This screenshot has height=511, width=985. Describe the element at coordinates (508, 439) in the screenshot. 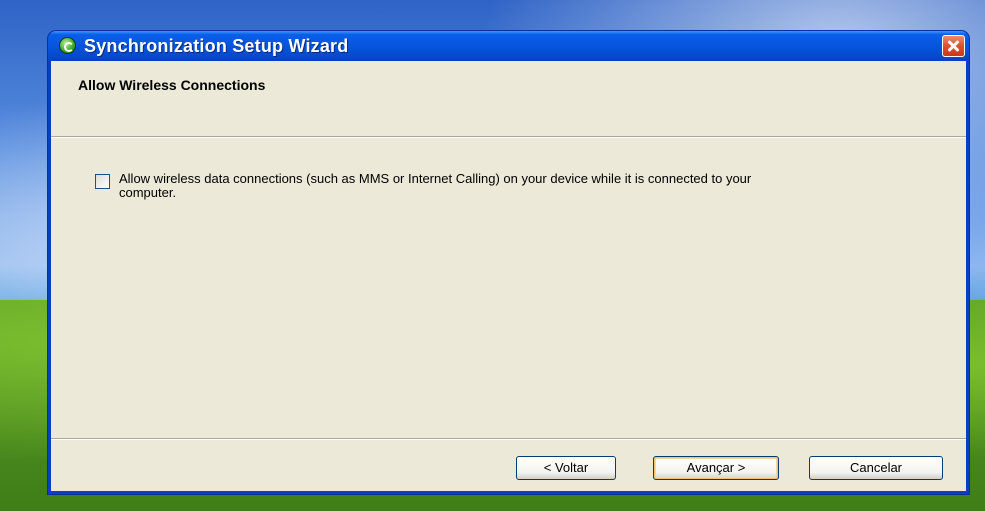

I see `footer-divider` at that location.